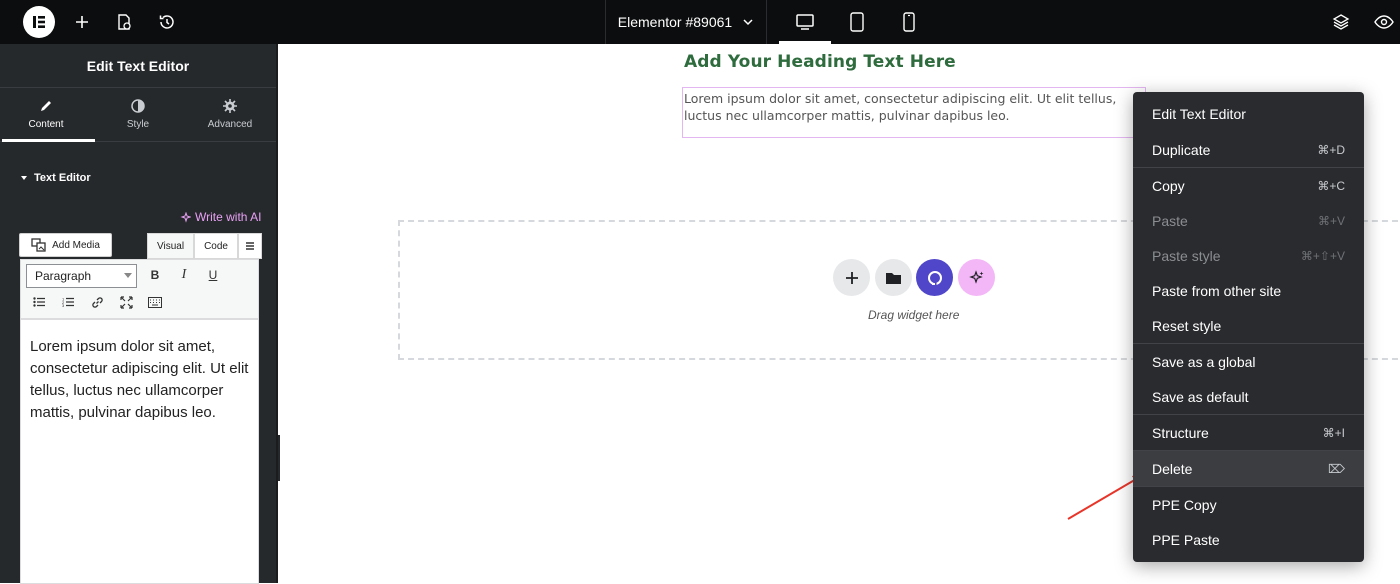 The width and height of the screenshot is (1400, 584). Describe the element at coordinates (1331, 220) in the screenshot. I see `menu-item-shortcut: ⌘+V` at that location.